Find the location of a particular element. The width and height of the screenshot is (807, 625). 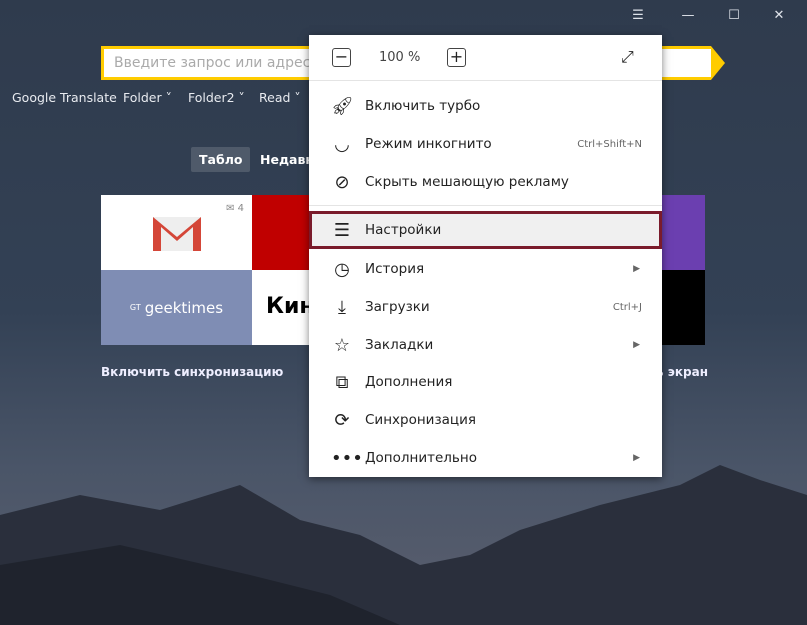

zoom-level: 100 % is located at coordinates (400, 57).